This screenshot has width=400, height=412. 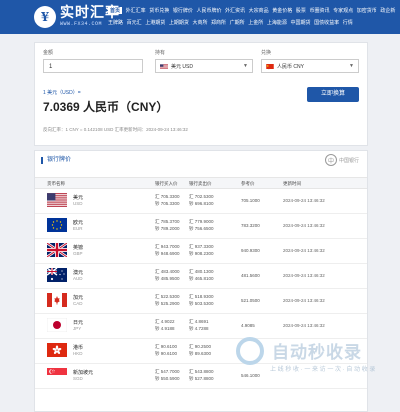 I want to click on nav-item: 外汇汇率, so click(x=136, y=10).